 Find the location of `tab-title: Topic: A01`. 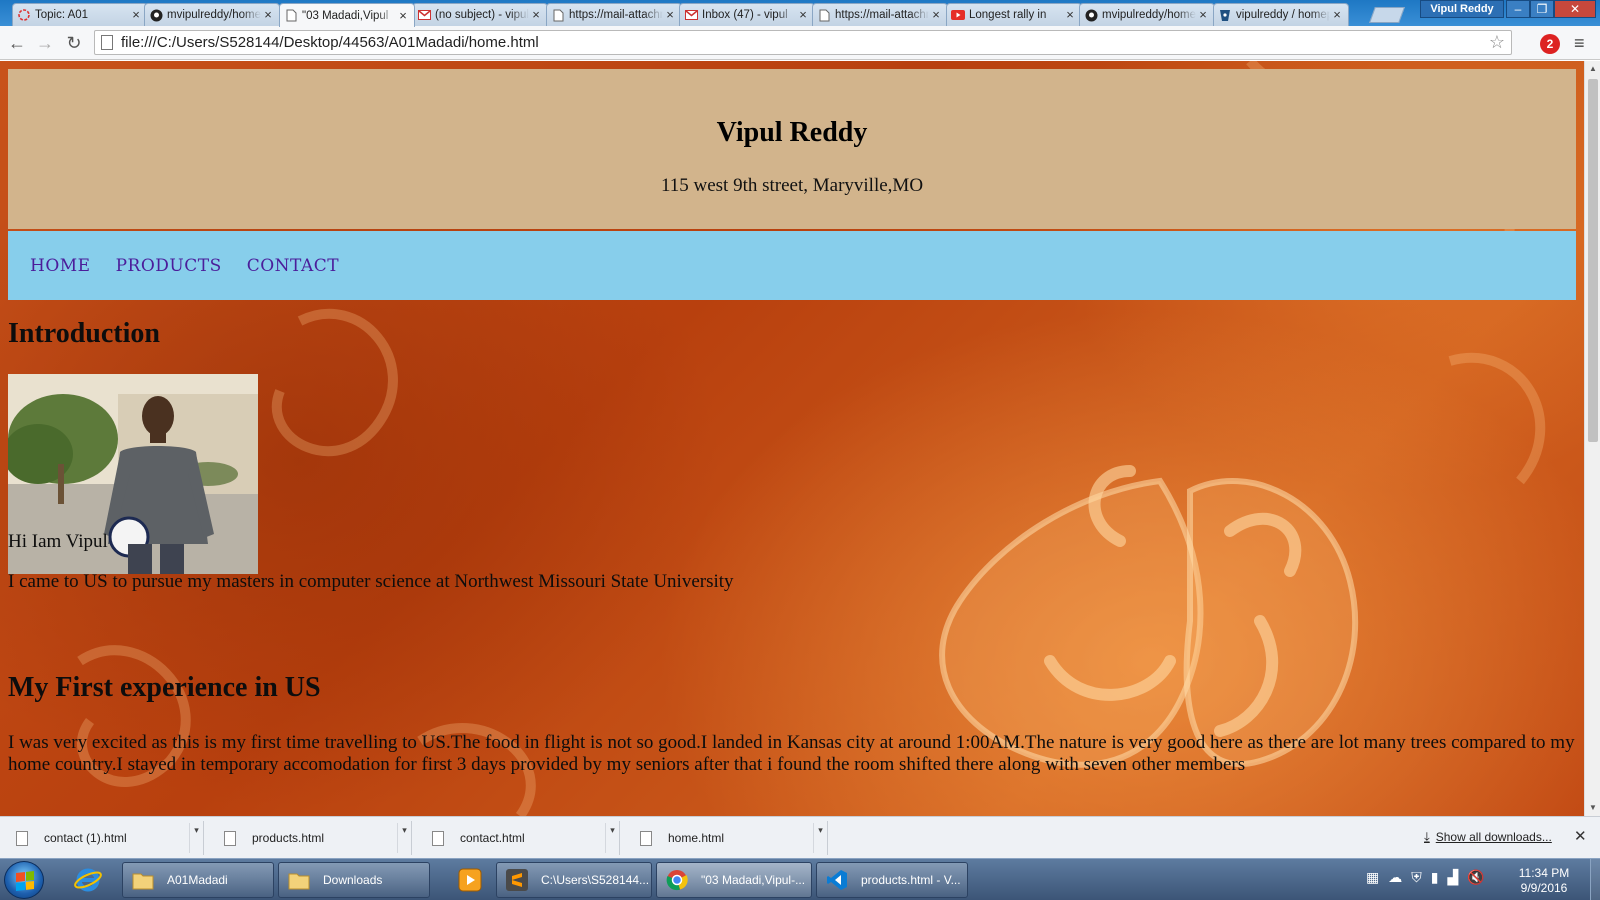

tab-title: Topic: A01 is located at coordinates (62, 15).